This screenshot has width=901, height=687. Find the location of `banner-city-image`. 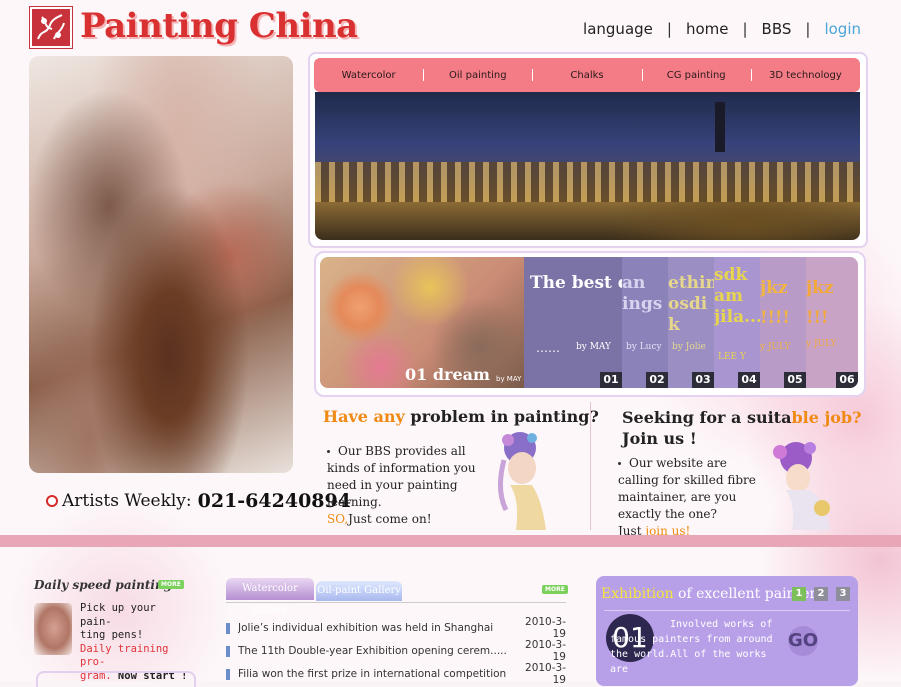

banner-city-image is located at coordinates (587, 166).